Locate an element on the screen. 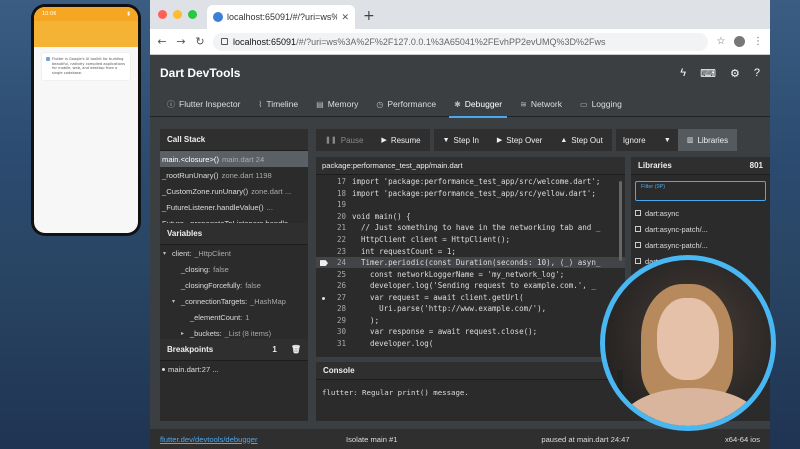 The image size is (800, 449). maximize-window-button is located at coordinates (192, 14).